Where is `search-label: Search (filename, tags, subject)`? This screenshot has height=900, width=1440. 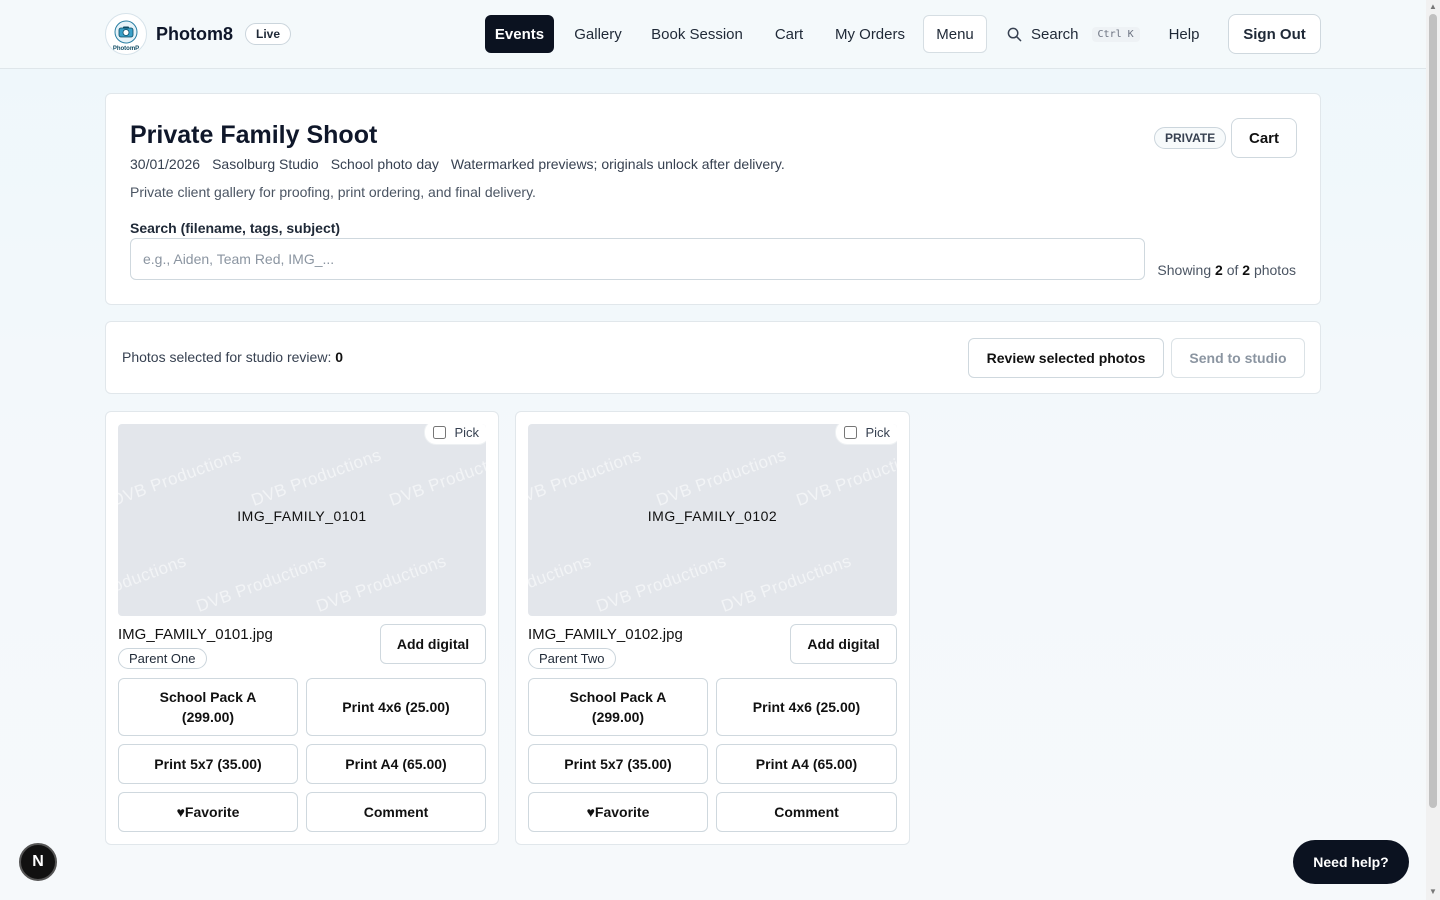 search-label: Search (filename, tags, subject) is located at coordinates (235, 228).